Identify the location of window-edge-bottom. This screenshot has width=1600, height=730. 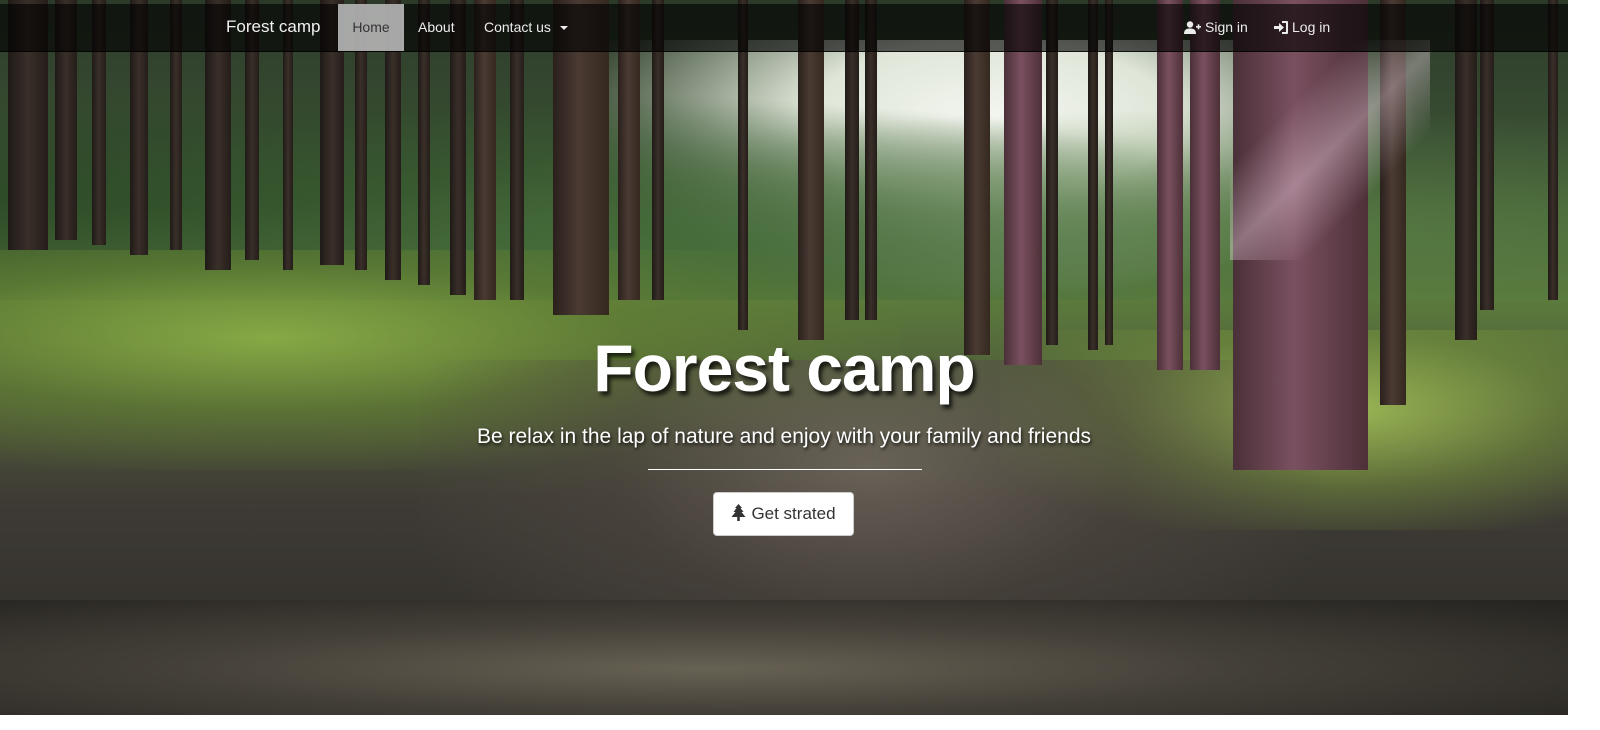
(784, 722).